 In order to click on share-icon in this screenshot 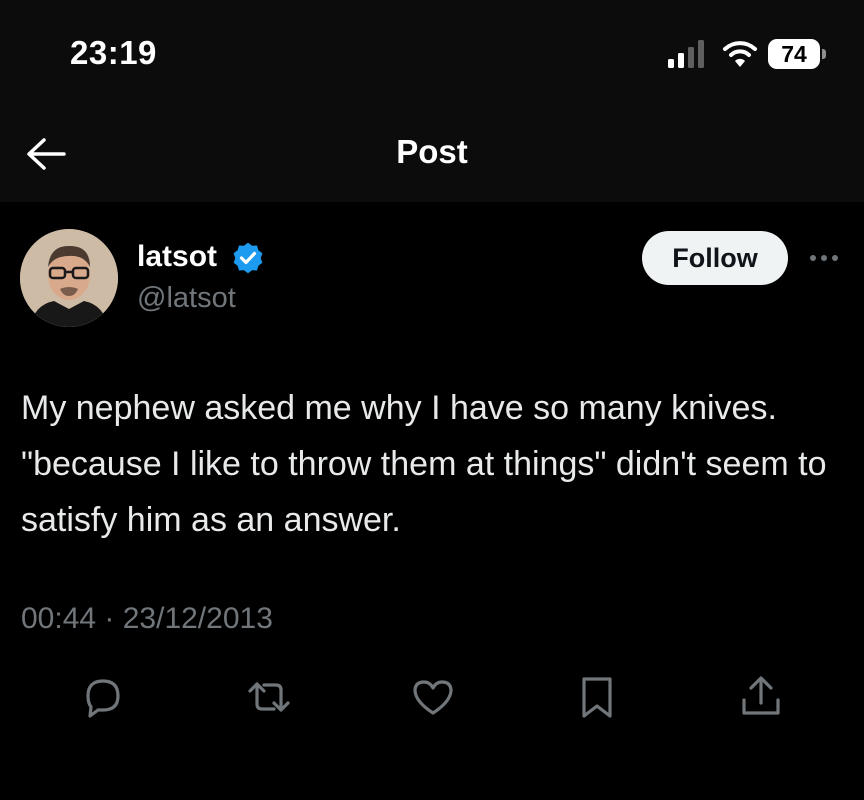, I will do `click(761, 695)`.